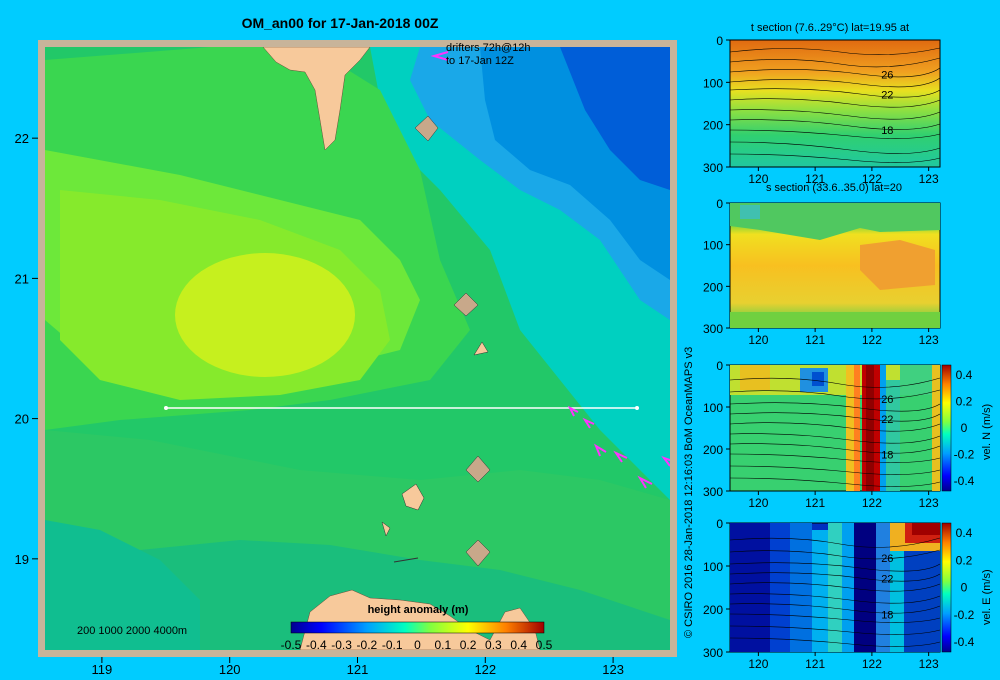  Describe the element at coordinates (493, 645) in the screenshot. I see `colorbar-tick-label: 0.3` at that location.